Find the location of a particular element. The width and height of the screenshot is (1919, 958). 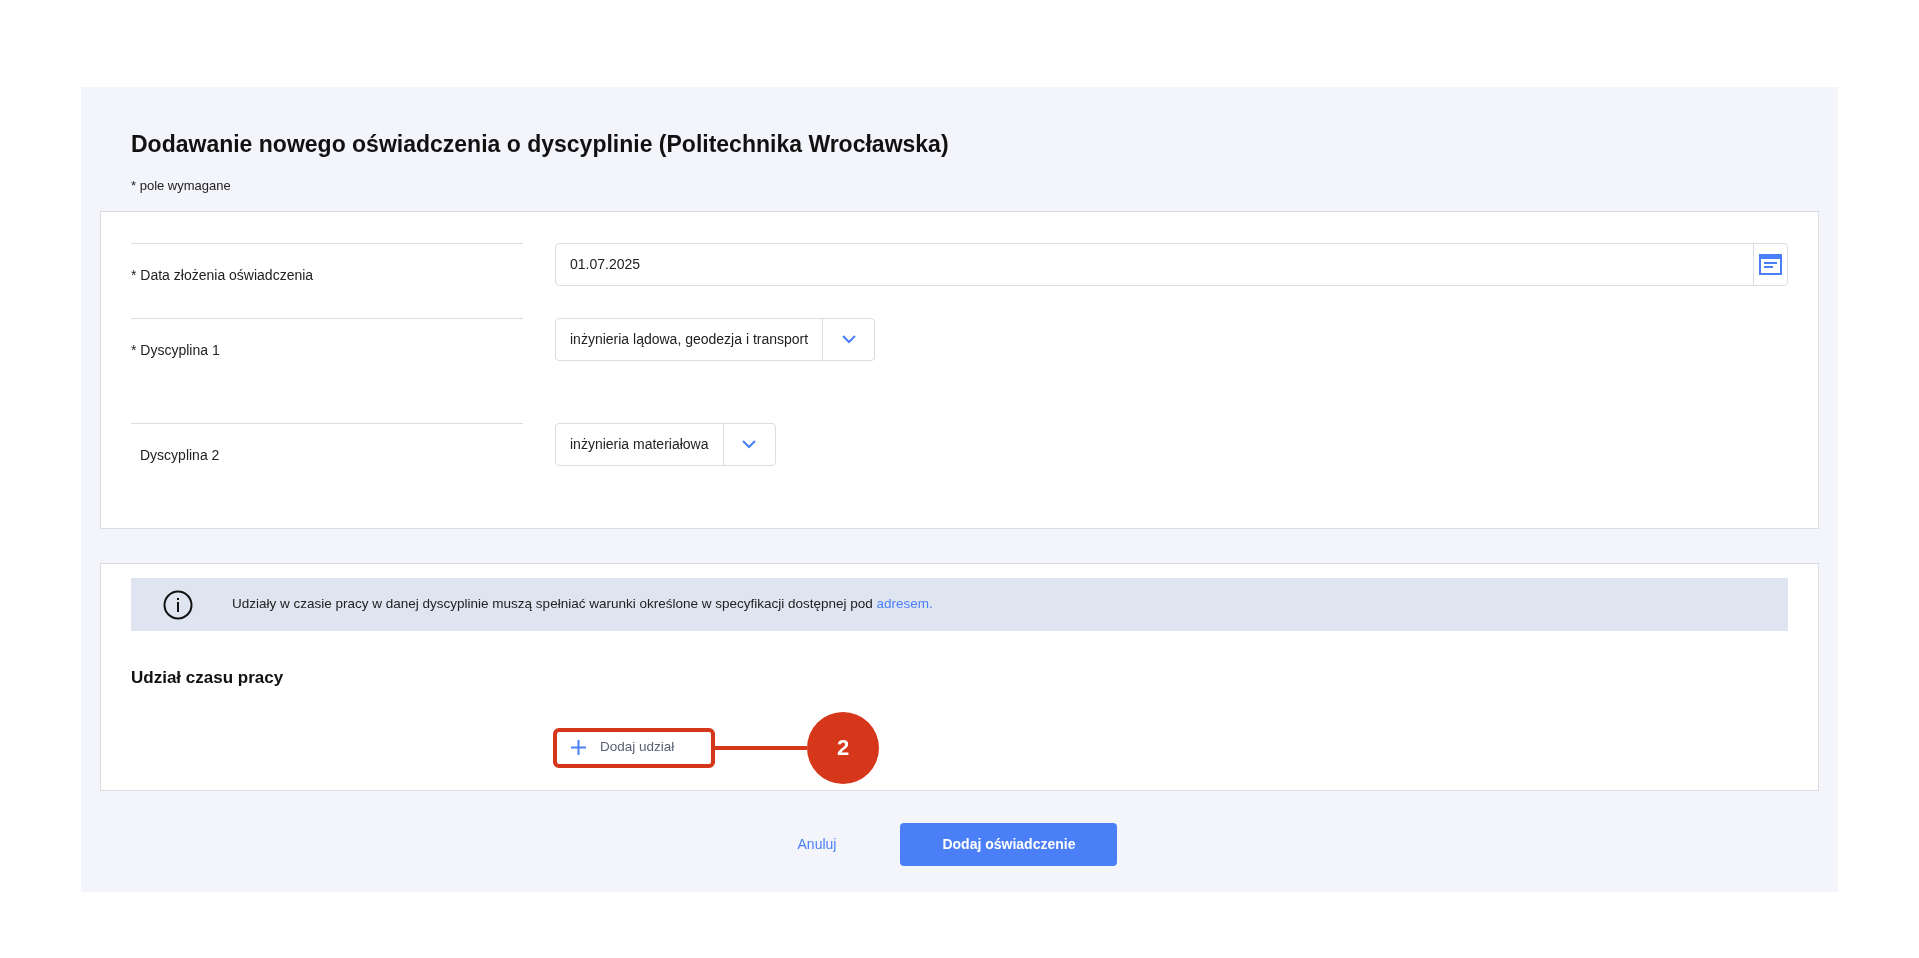

info-icon is located at coordinates (178, 604).